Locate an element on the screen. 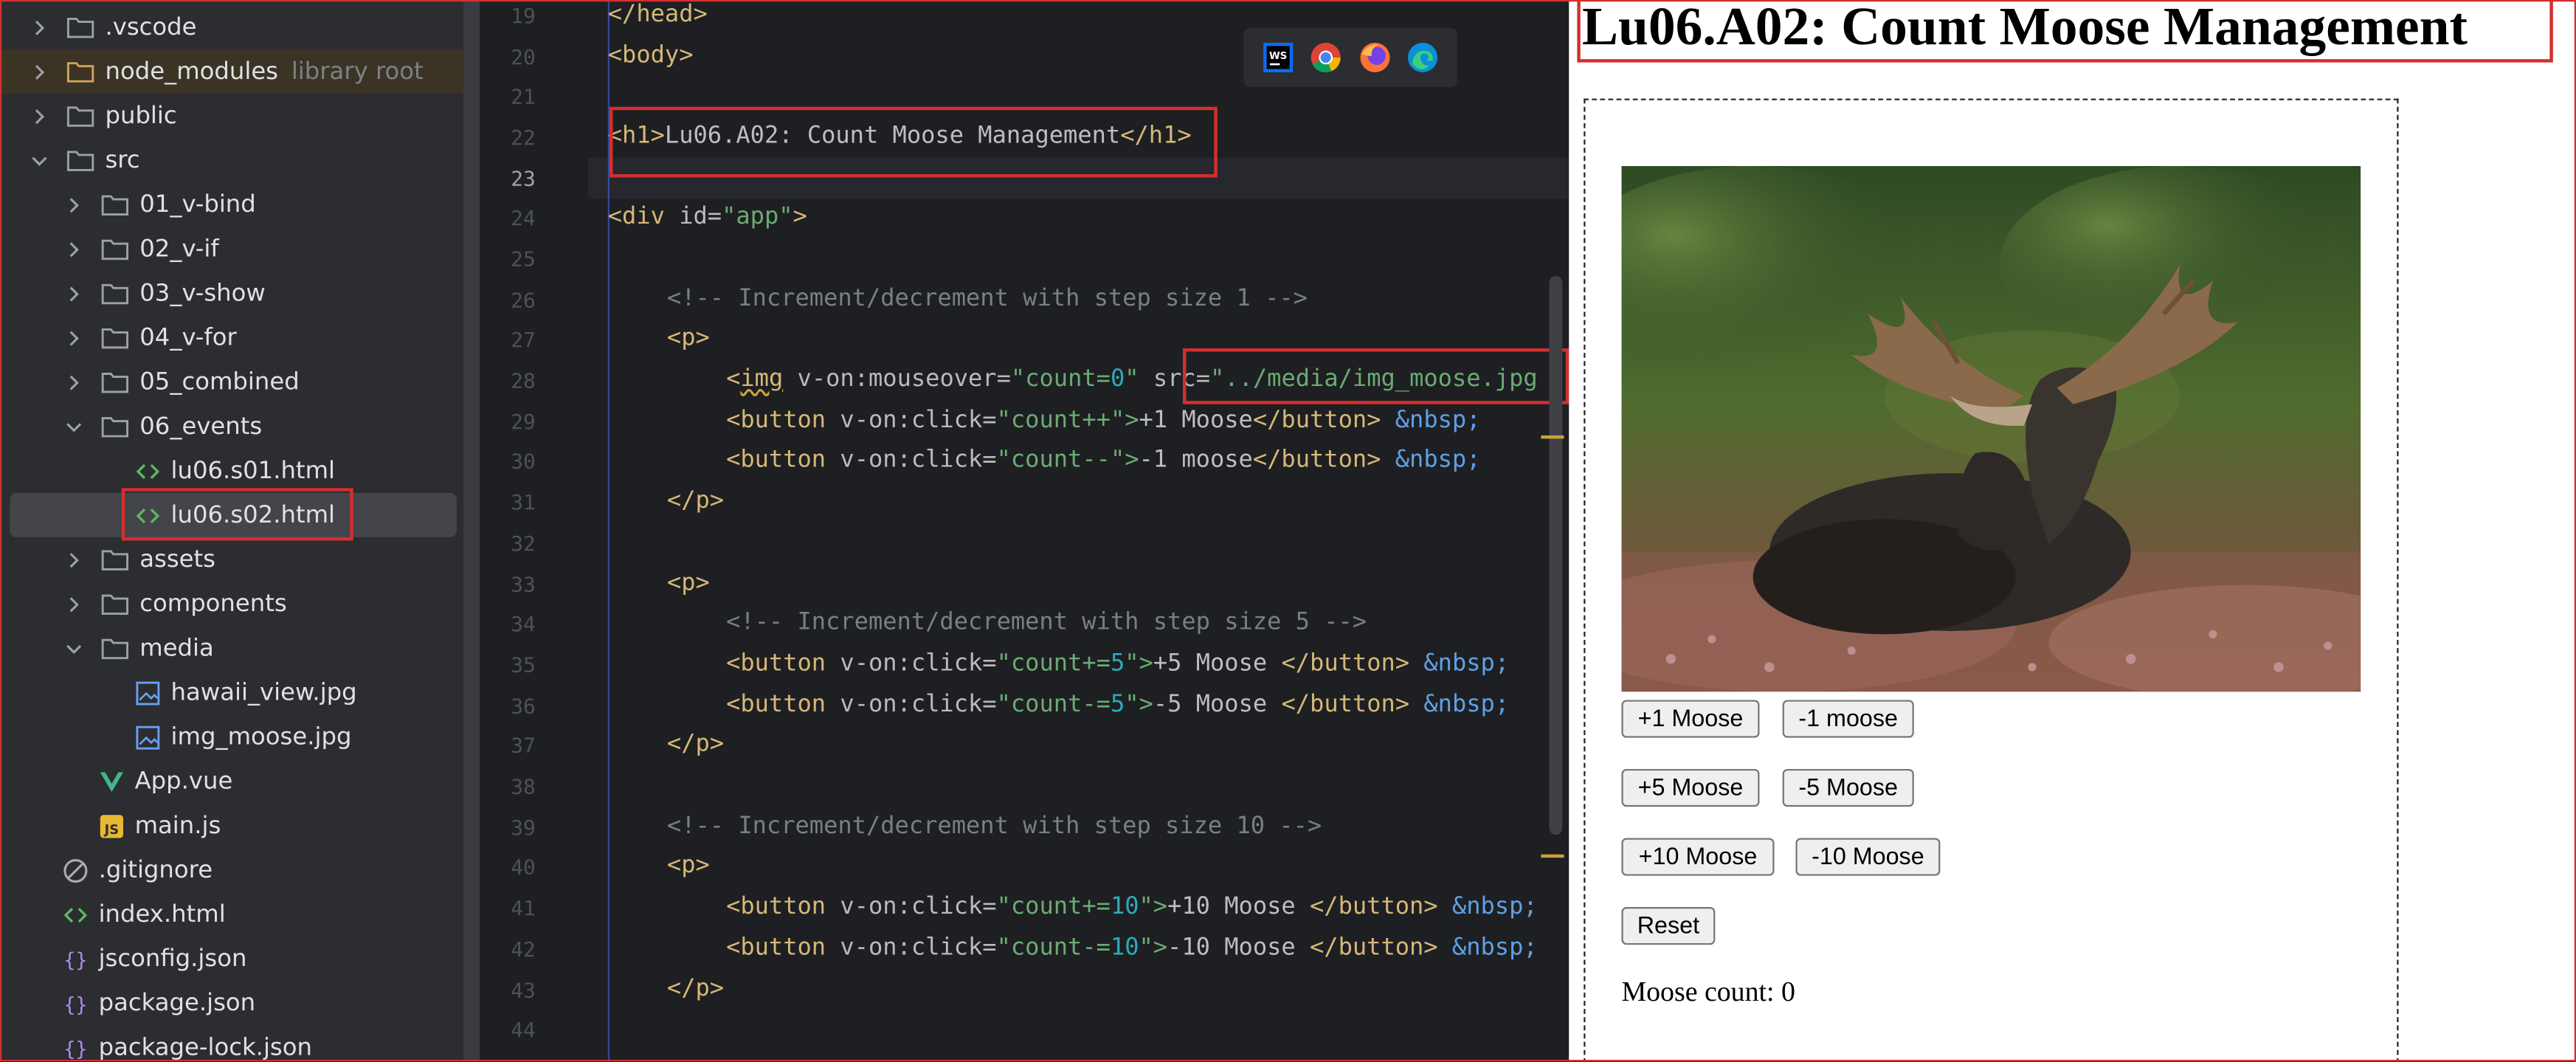 This screenshot has height=1062, width=2576. tree-item-03-v-show: 03_v-show is located at coordinates (231, 293).